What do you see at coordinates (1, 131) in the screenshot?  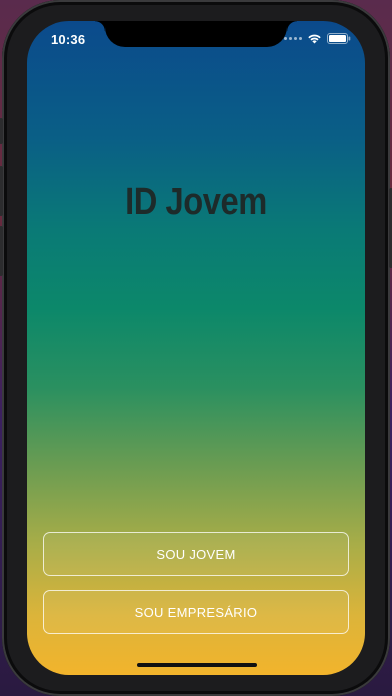 I see `mute-switch` at bounding box center [1, 131].